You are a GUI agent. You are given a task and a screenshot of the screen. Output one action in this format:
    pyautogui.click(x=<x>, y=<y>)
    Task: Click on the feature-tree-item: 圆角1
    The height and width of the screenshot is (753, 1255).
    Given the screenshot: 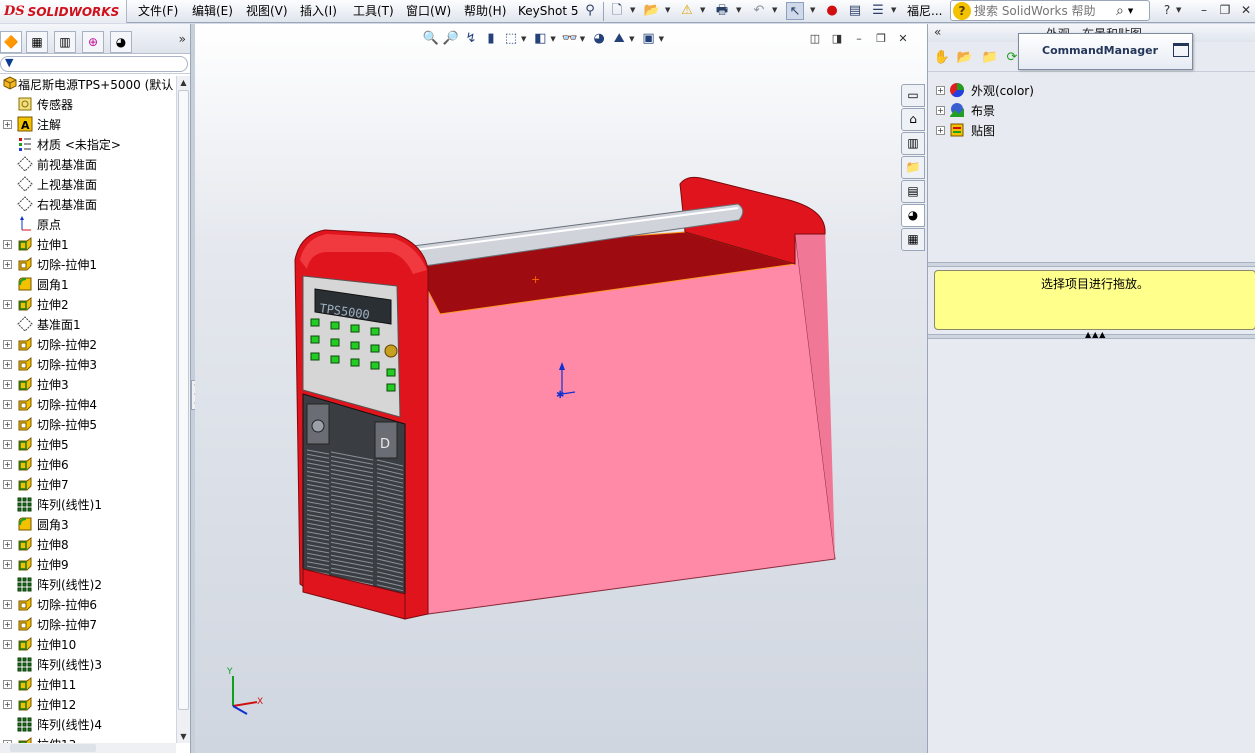 What is the action you would take?
    pyautogui.click(x=88, y=284)
    